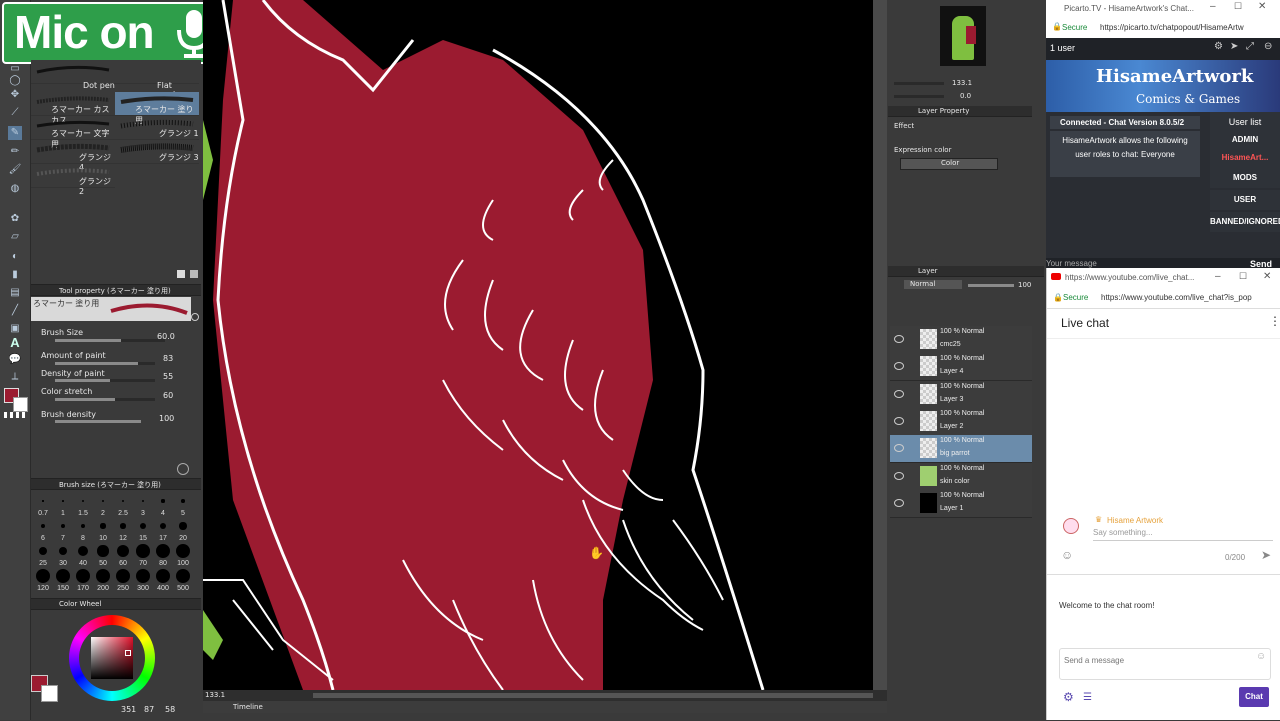  I want to click on text-tool-icon: A, so click(15, 343).